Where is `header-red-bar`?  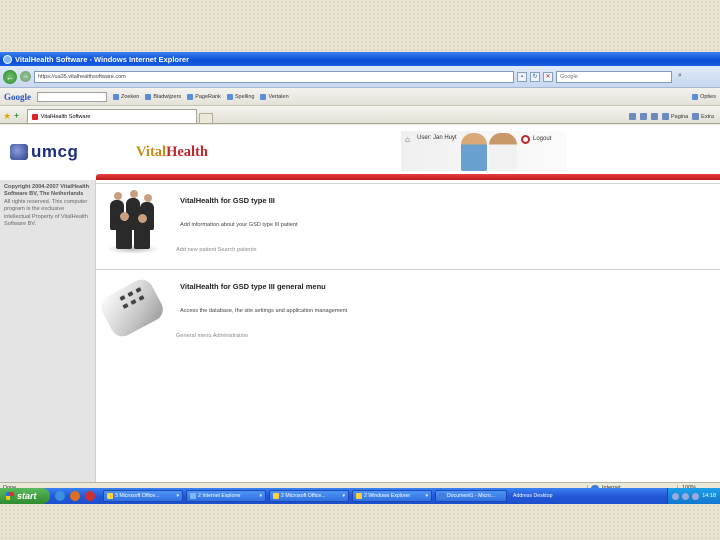 header-red-bar is located at coordinates (408, 177).